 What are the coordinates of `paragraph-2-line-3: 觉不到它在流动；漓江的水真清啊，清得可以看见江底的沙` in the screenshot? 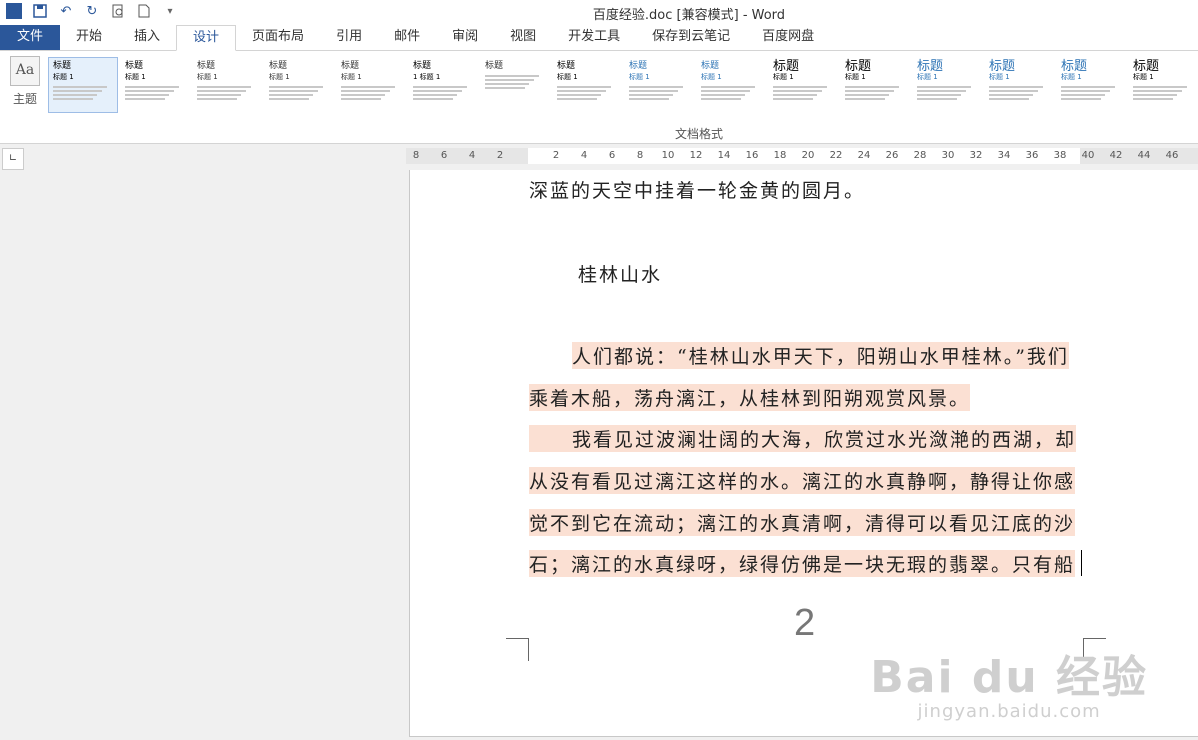 It's located at (802, 522).